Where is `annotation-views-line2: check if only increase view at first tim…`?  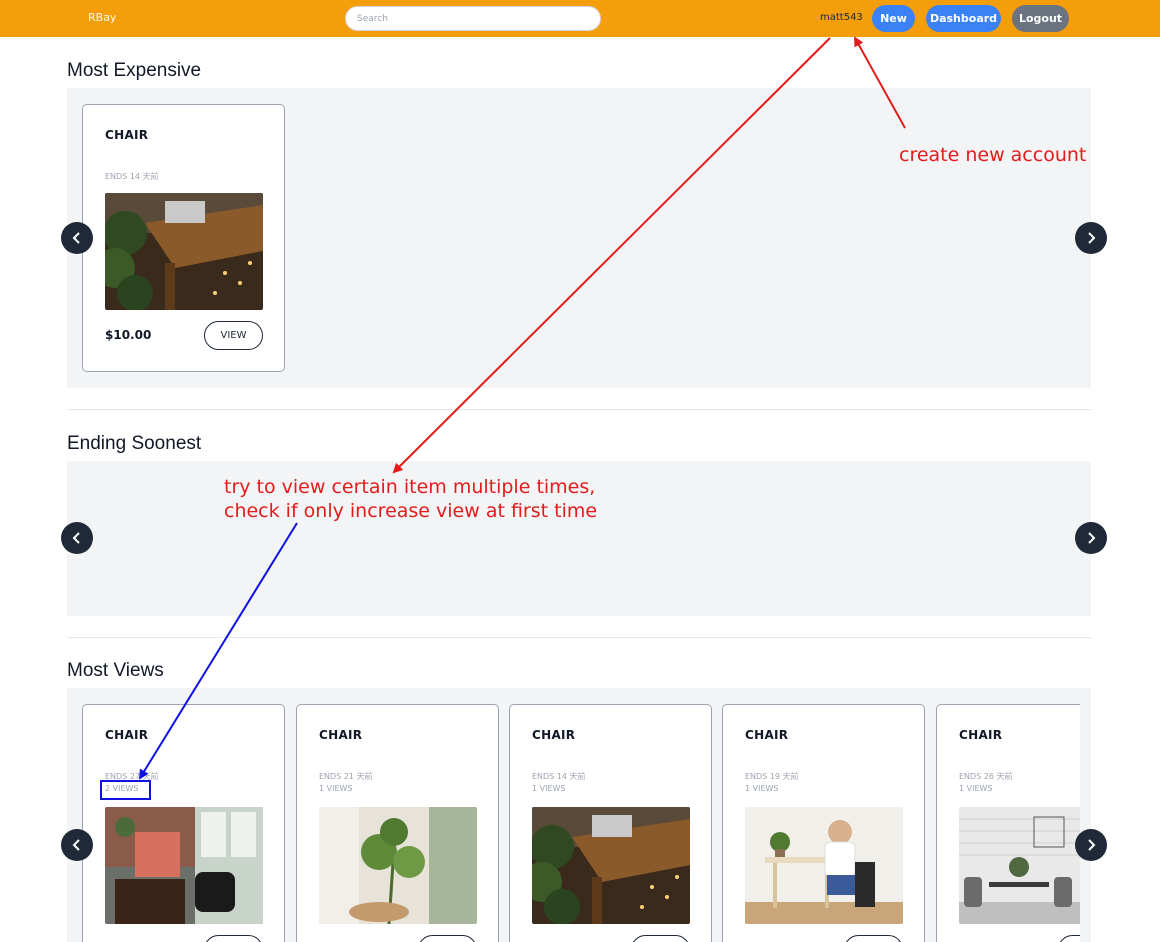
annotation-views-line2: check if only increase view at first tim… is located at coordinates (411, 511).